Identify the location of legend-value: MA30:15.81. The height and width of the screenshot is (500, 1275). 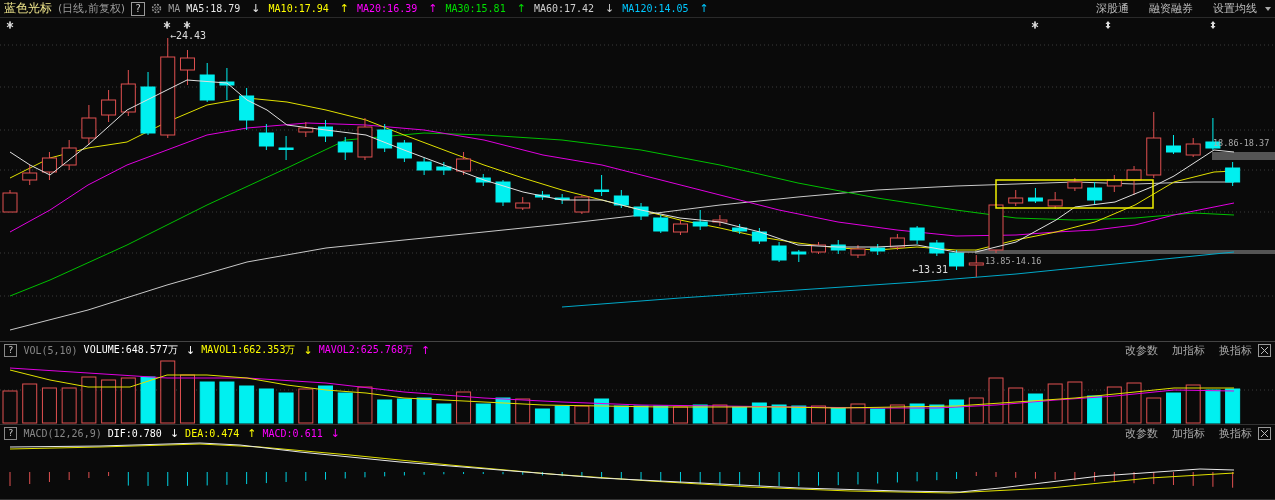
(475, 8).